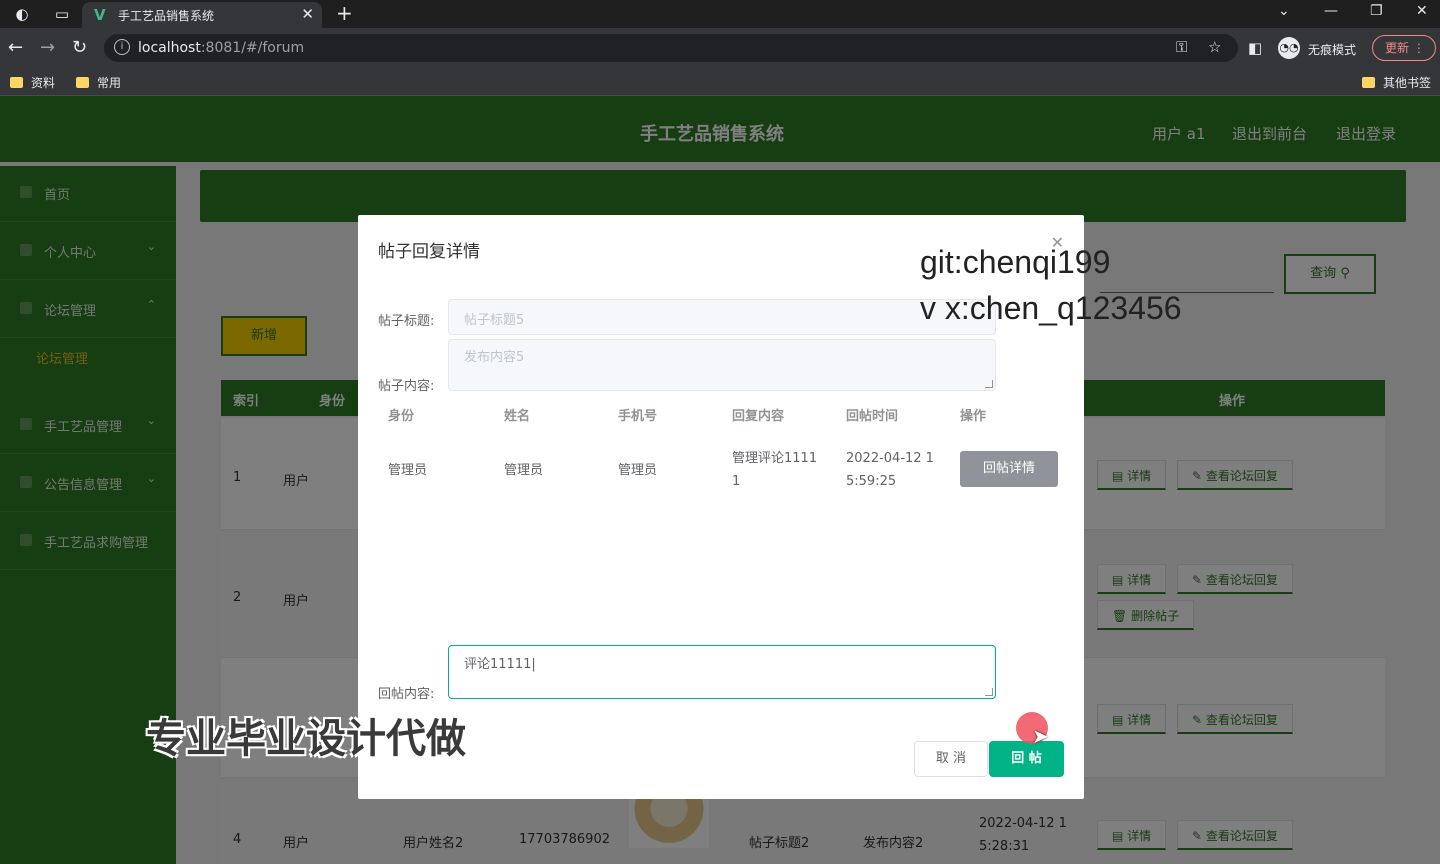  I want to click on tab-search-icon: ▭, so click(62, 14).